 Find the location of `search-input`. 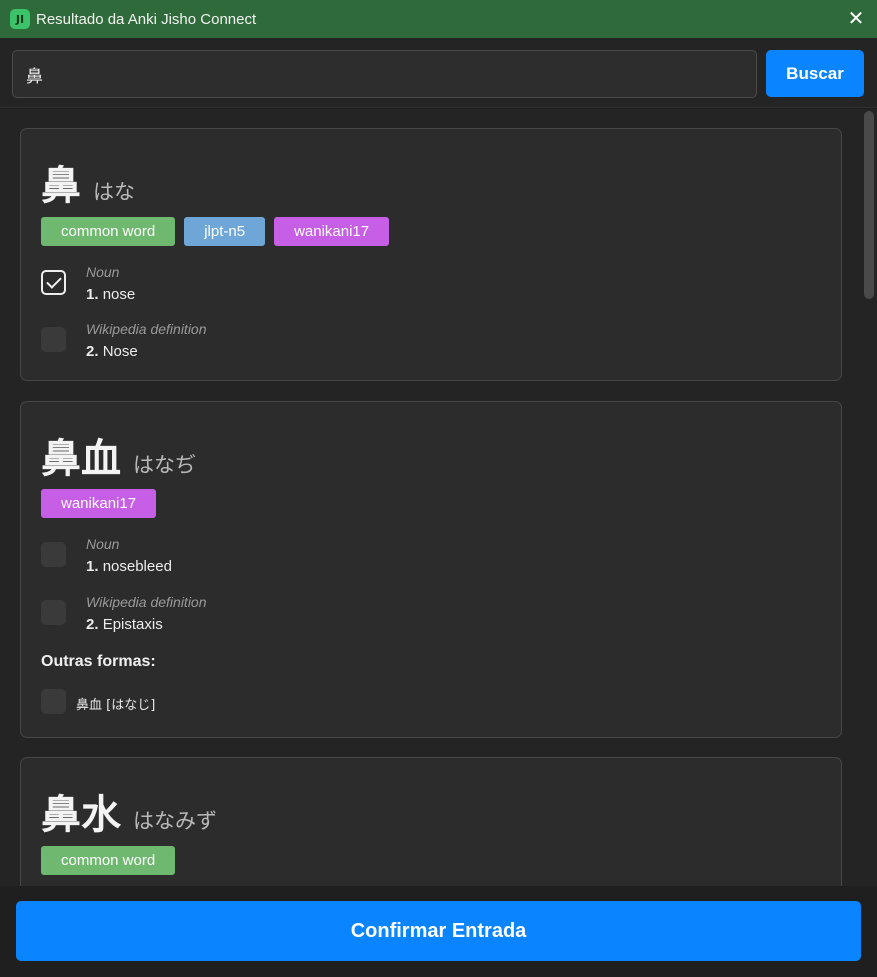

search-input is located at coordinates (384, 74).